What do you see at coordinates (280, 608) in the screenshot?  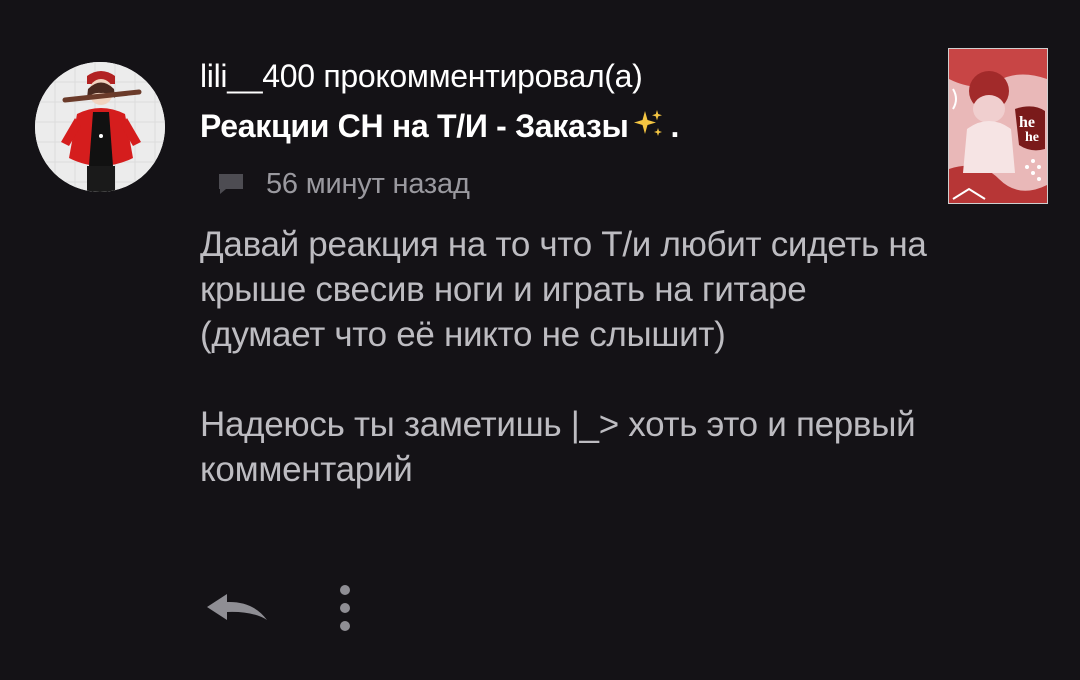 I see `comment-actions` at bounding box center [280, 608].